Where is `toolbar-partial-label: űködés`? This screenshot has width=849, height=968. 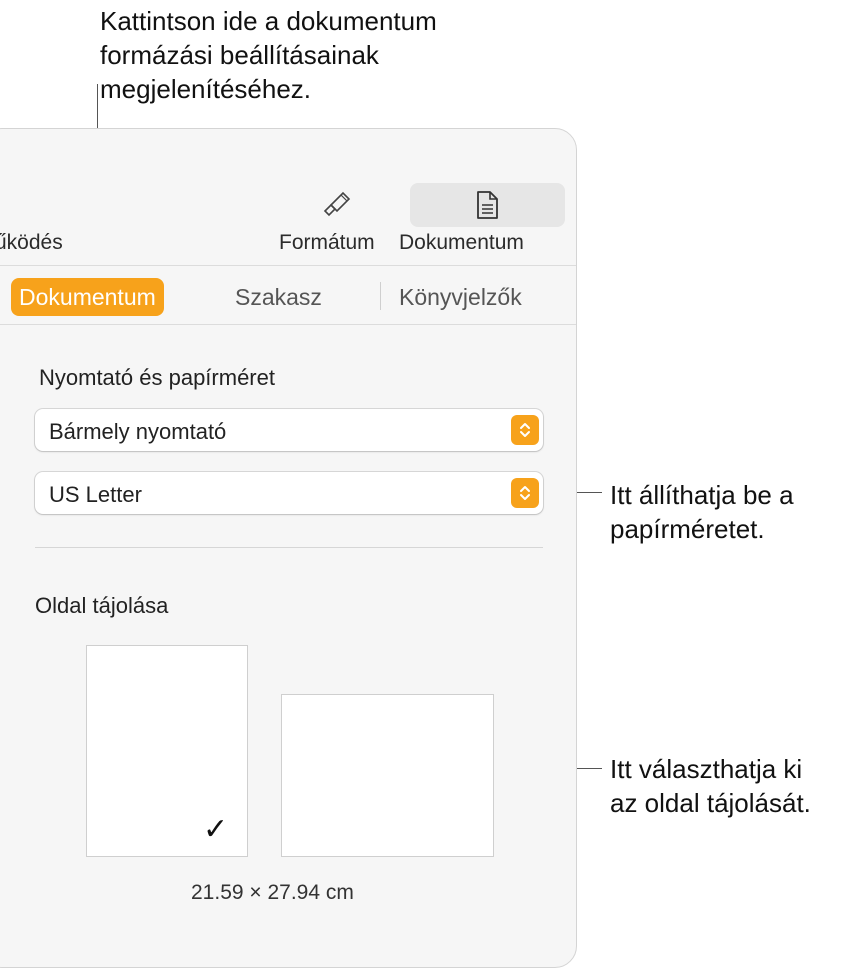
toolbar-partial-label: űködés is located at coordinates (31, 243).